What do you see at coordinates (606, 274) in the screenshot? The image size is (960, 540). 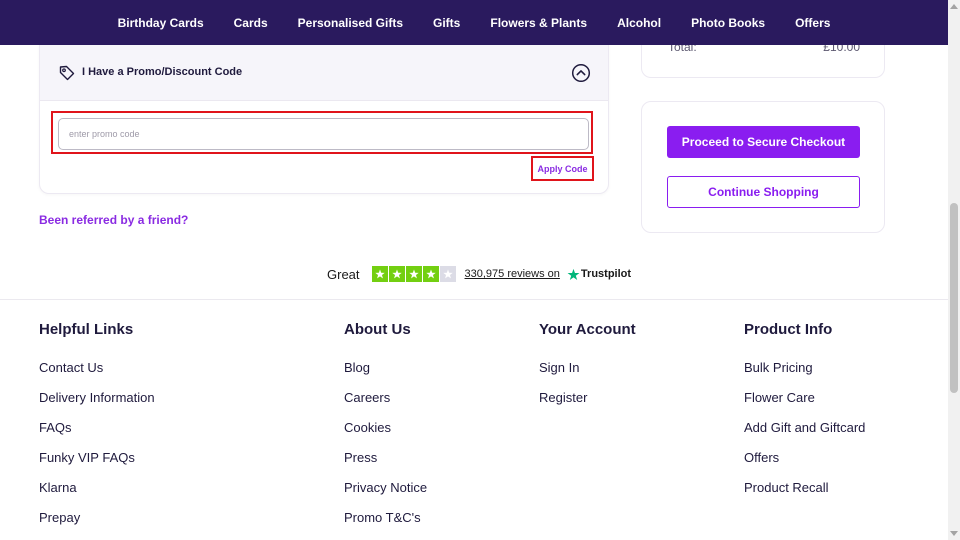 I see `trustpilot-brand: Trustpilot` at bounding box center [606, 274].